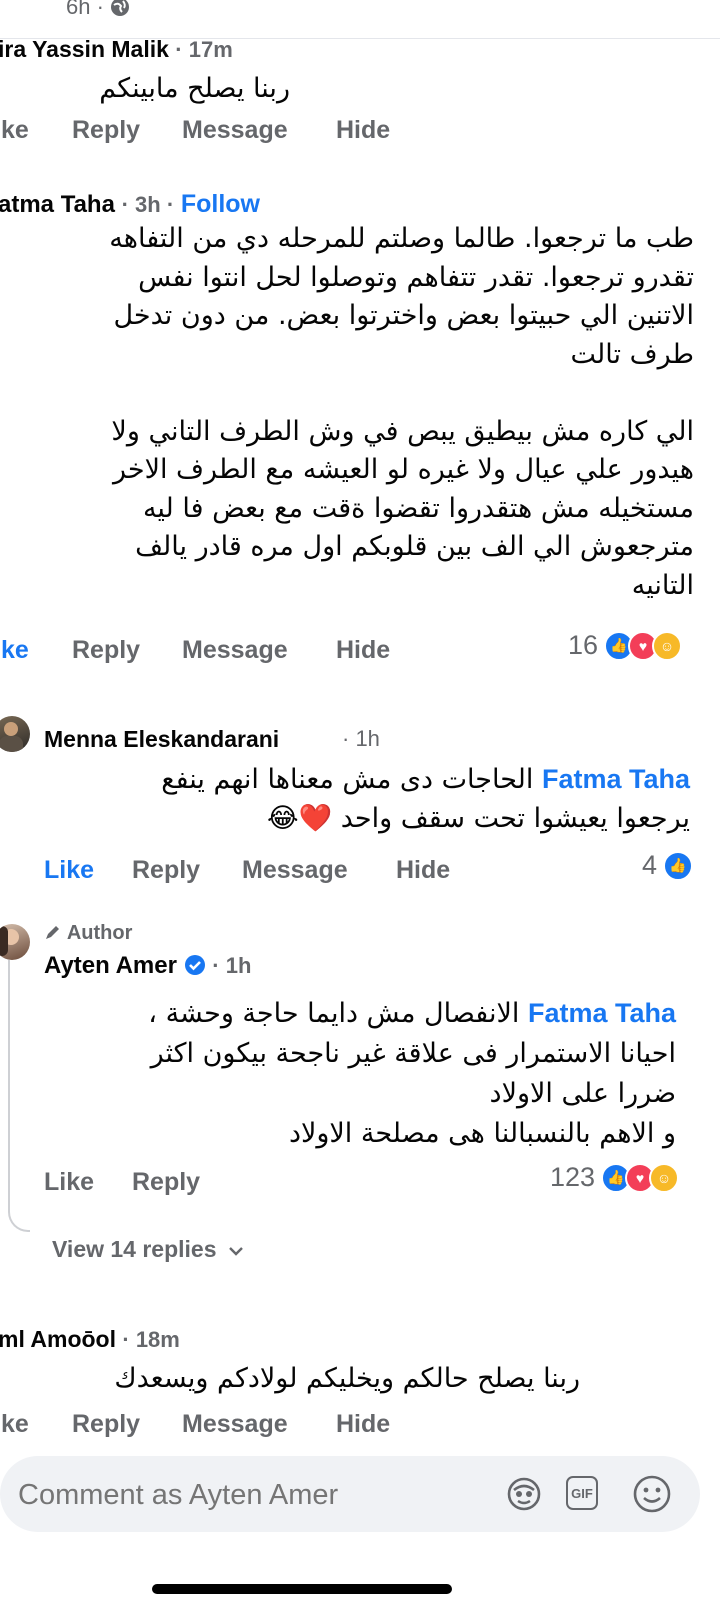  I want to click on like-reaction-icon: 👍, so click(678, 865).